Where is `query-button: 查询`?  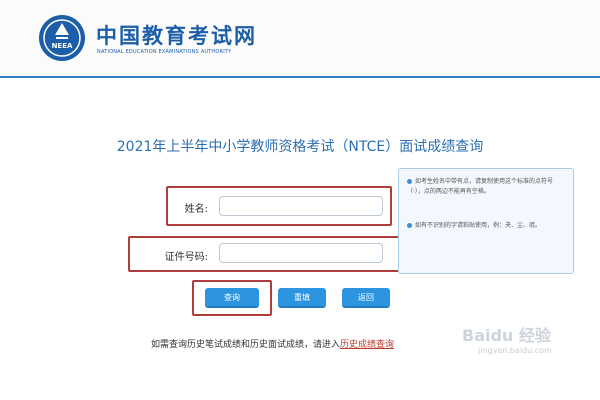 query-button: 查询 is located at coordinates (232, 298).